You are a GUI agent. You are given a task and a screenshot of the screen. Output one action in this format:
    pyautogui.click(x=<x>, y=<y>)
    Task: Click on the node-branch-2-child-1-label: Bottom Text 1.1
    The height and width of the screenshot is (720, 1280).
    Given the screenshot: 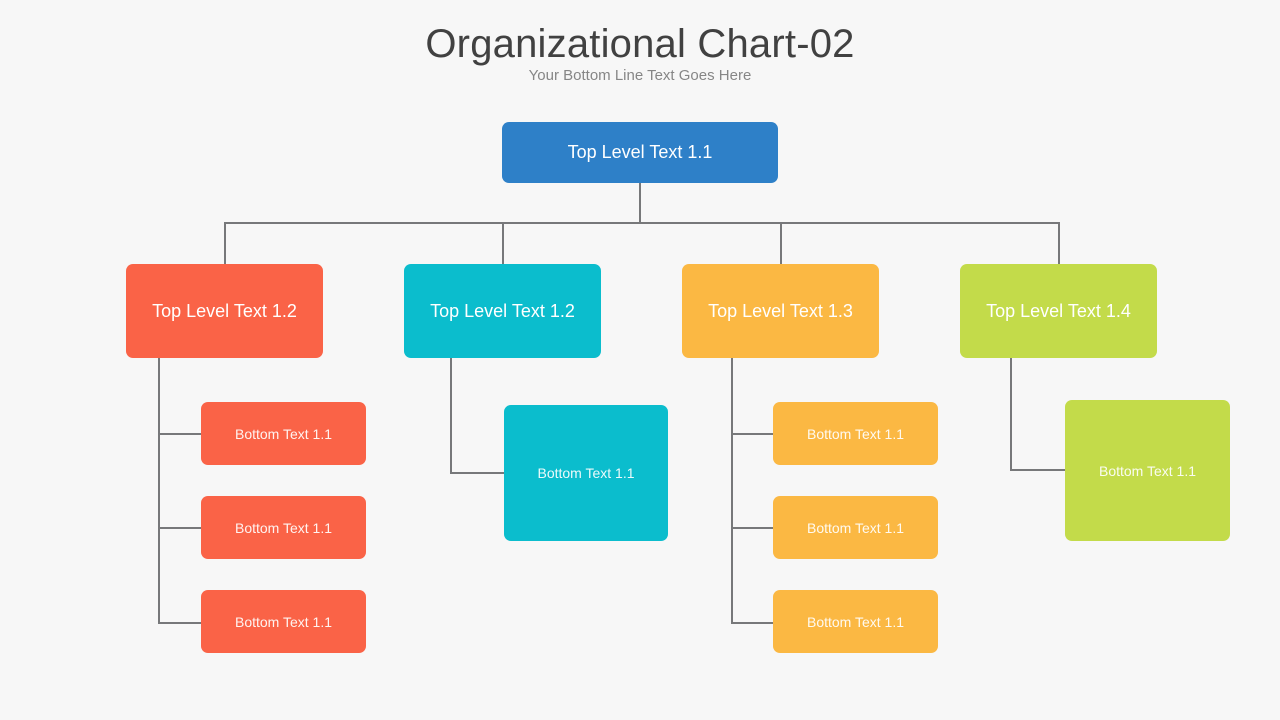 What is the action you would take?
    pyautogui.click(x=586, y=473)
    